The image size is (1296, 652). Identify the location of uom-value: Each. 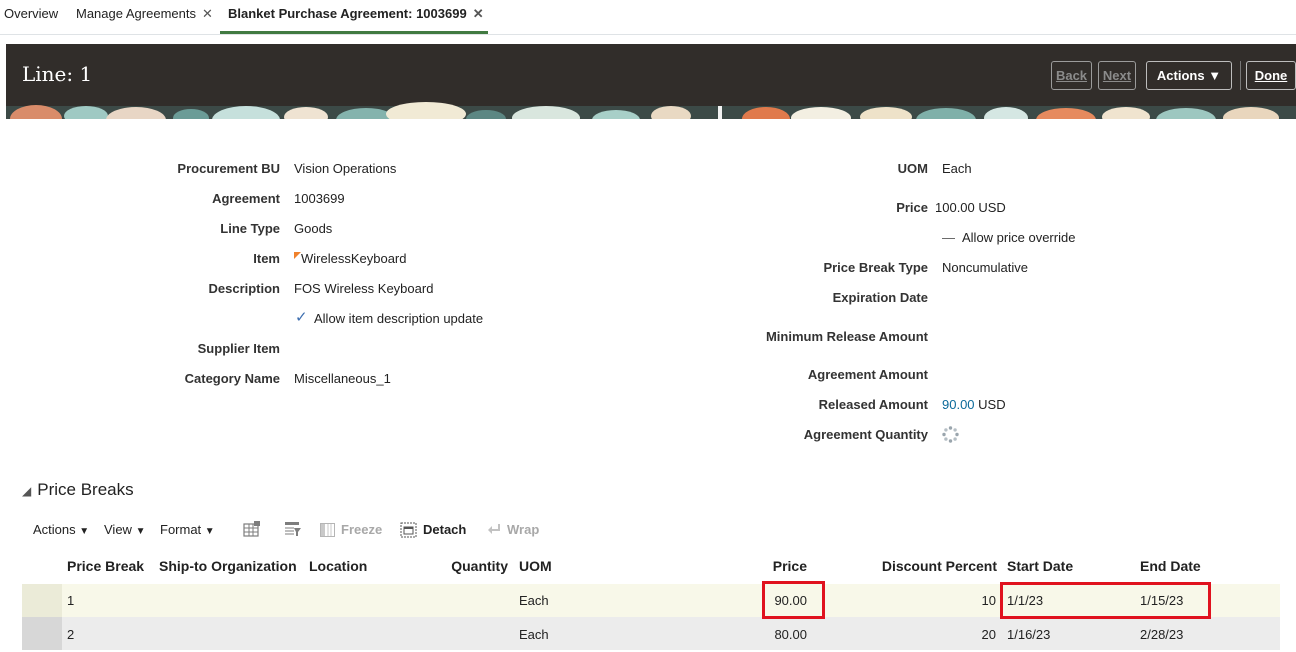
(957, 168).